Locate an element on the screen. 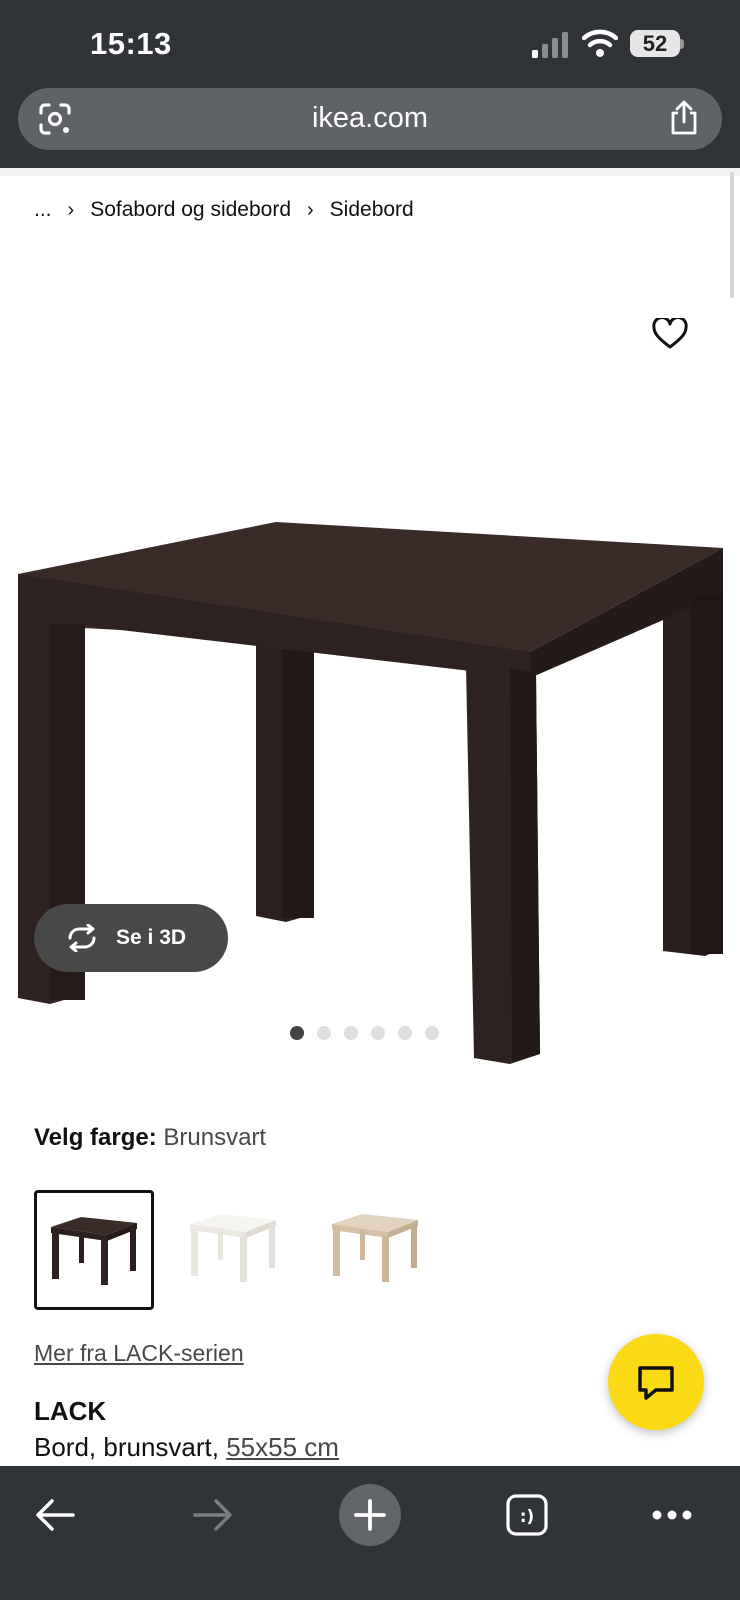 The width and height of the screenshot is (740, 1600). product-name: LACK is located at coordinates (70, 1411).